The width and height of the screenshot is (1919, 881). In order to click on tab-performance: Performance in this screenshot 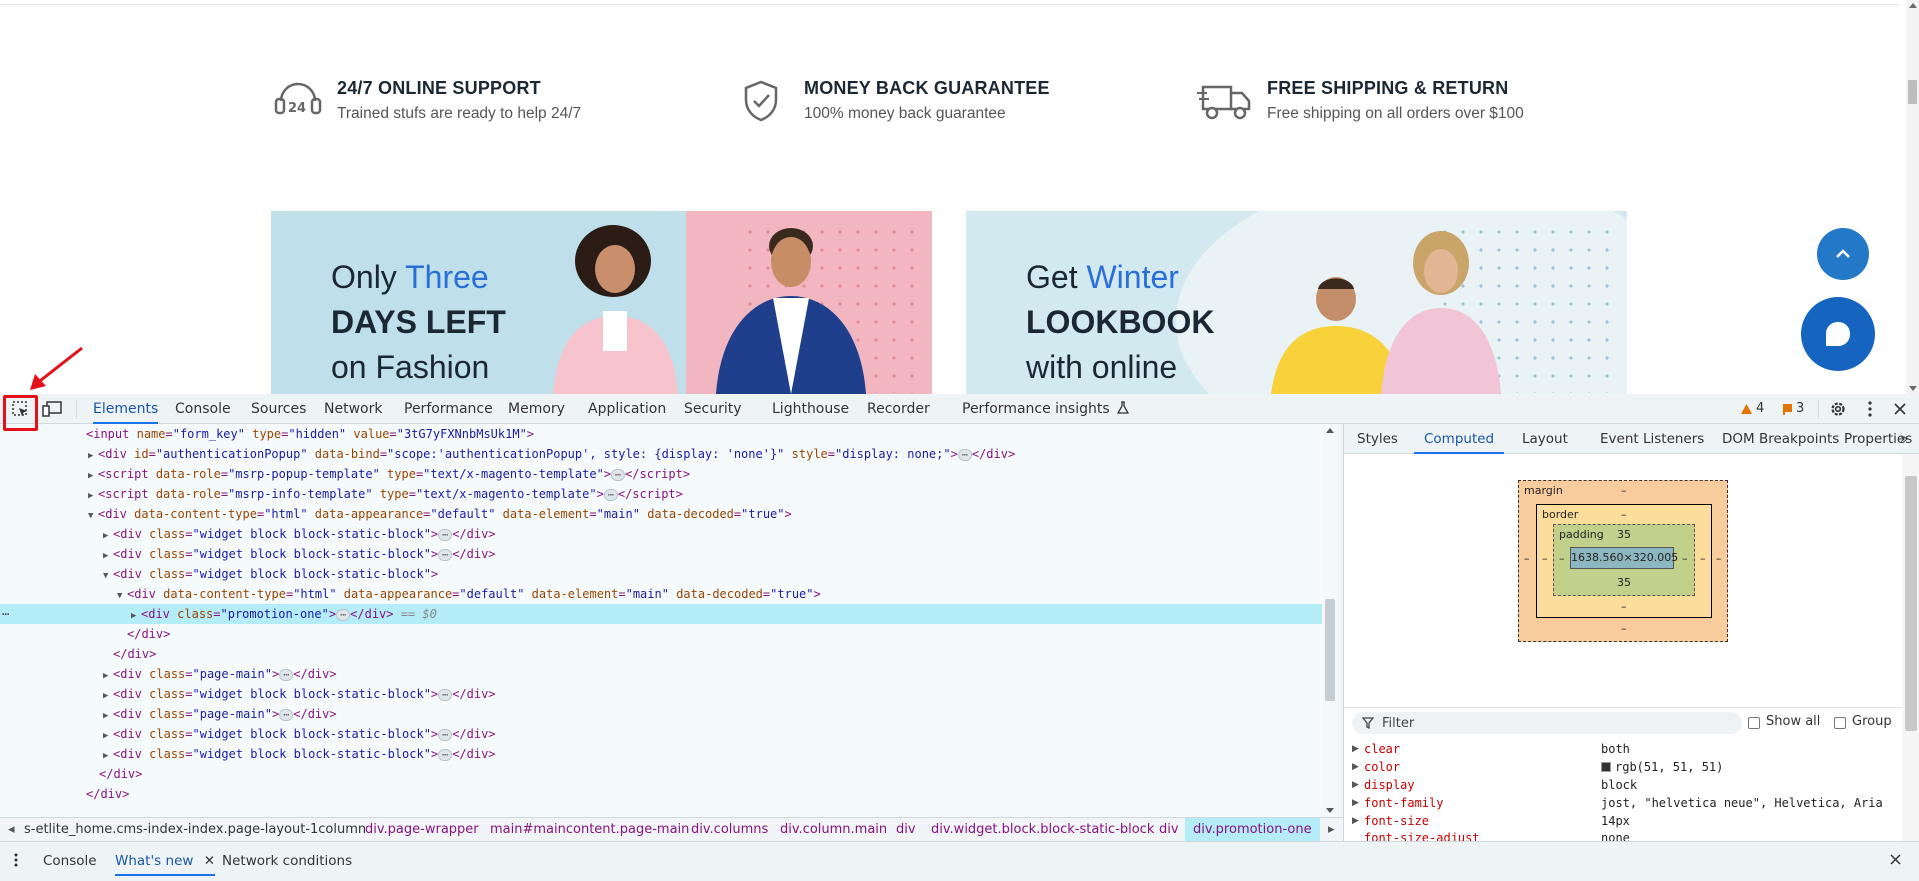, I will do `click(448, 409)`.